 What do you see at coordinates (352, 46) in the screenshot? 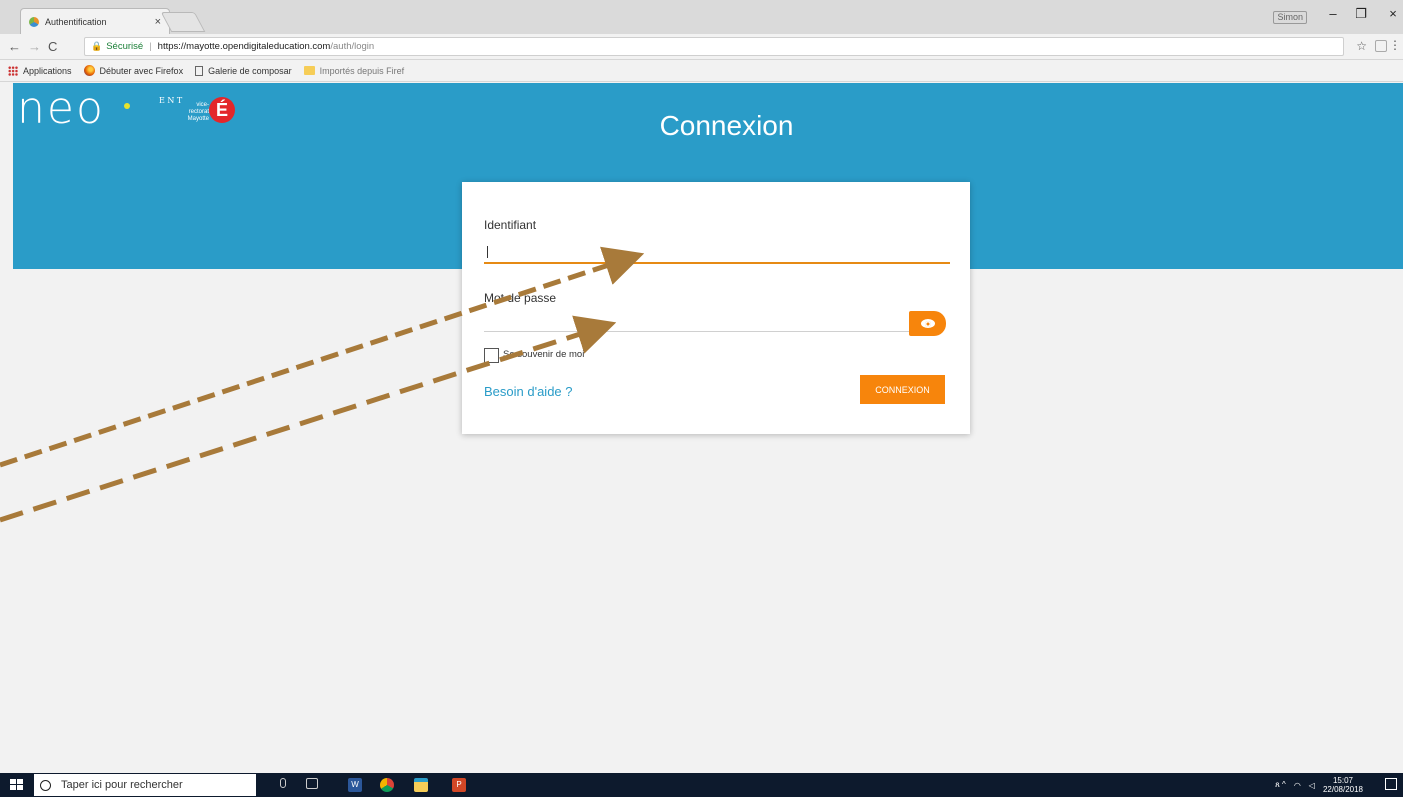
I see `url-path: /auth/login` at bounding box center [352, 46].